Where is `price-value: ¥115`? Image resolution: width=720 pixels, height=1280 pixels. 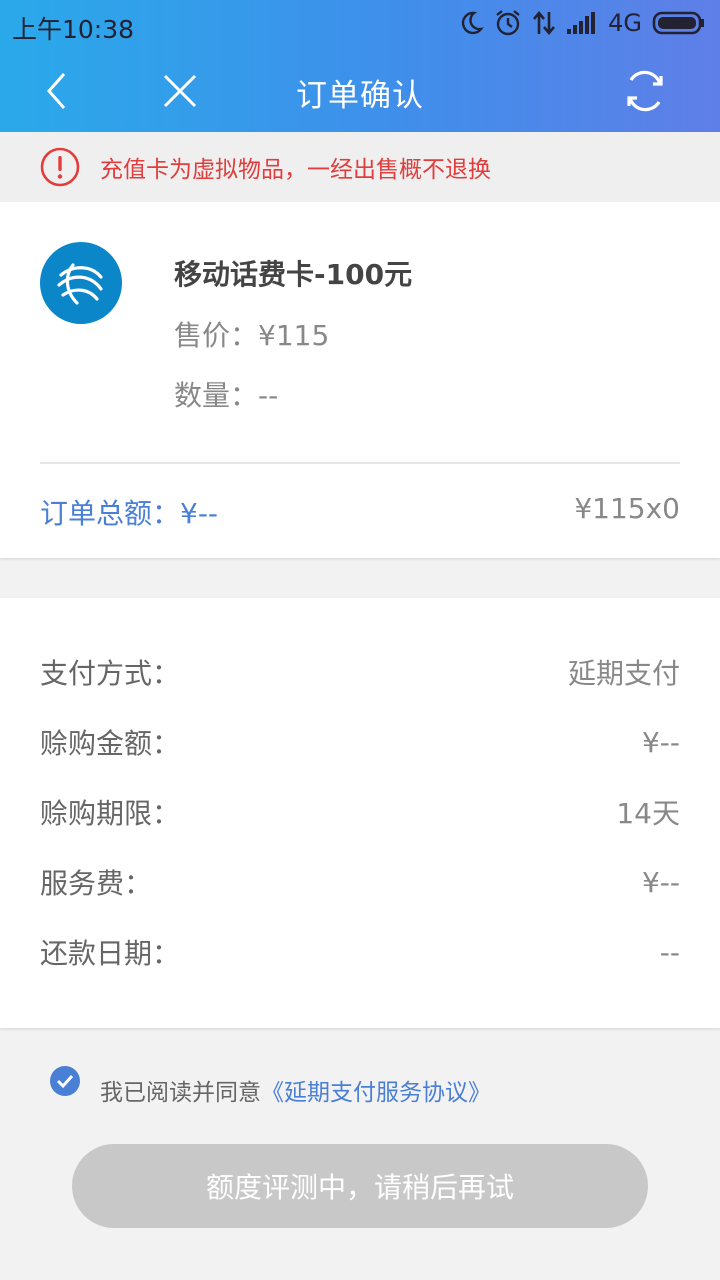
price-value: ¥115 is located at coordinates (294, 335).